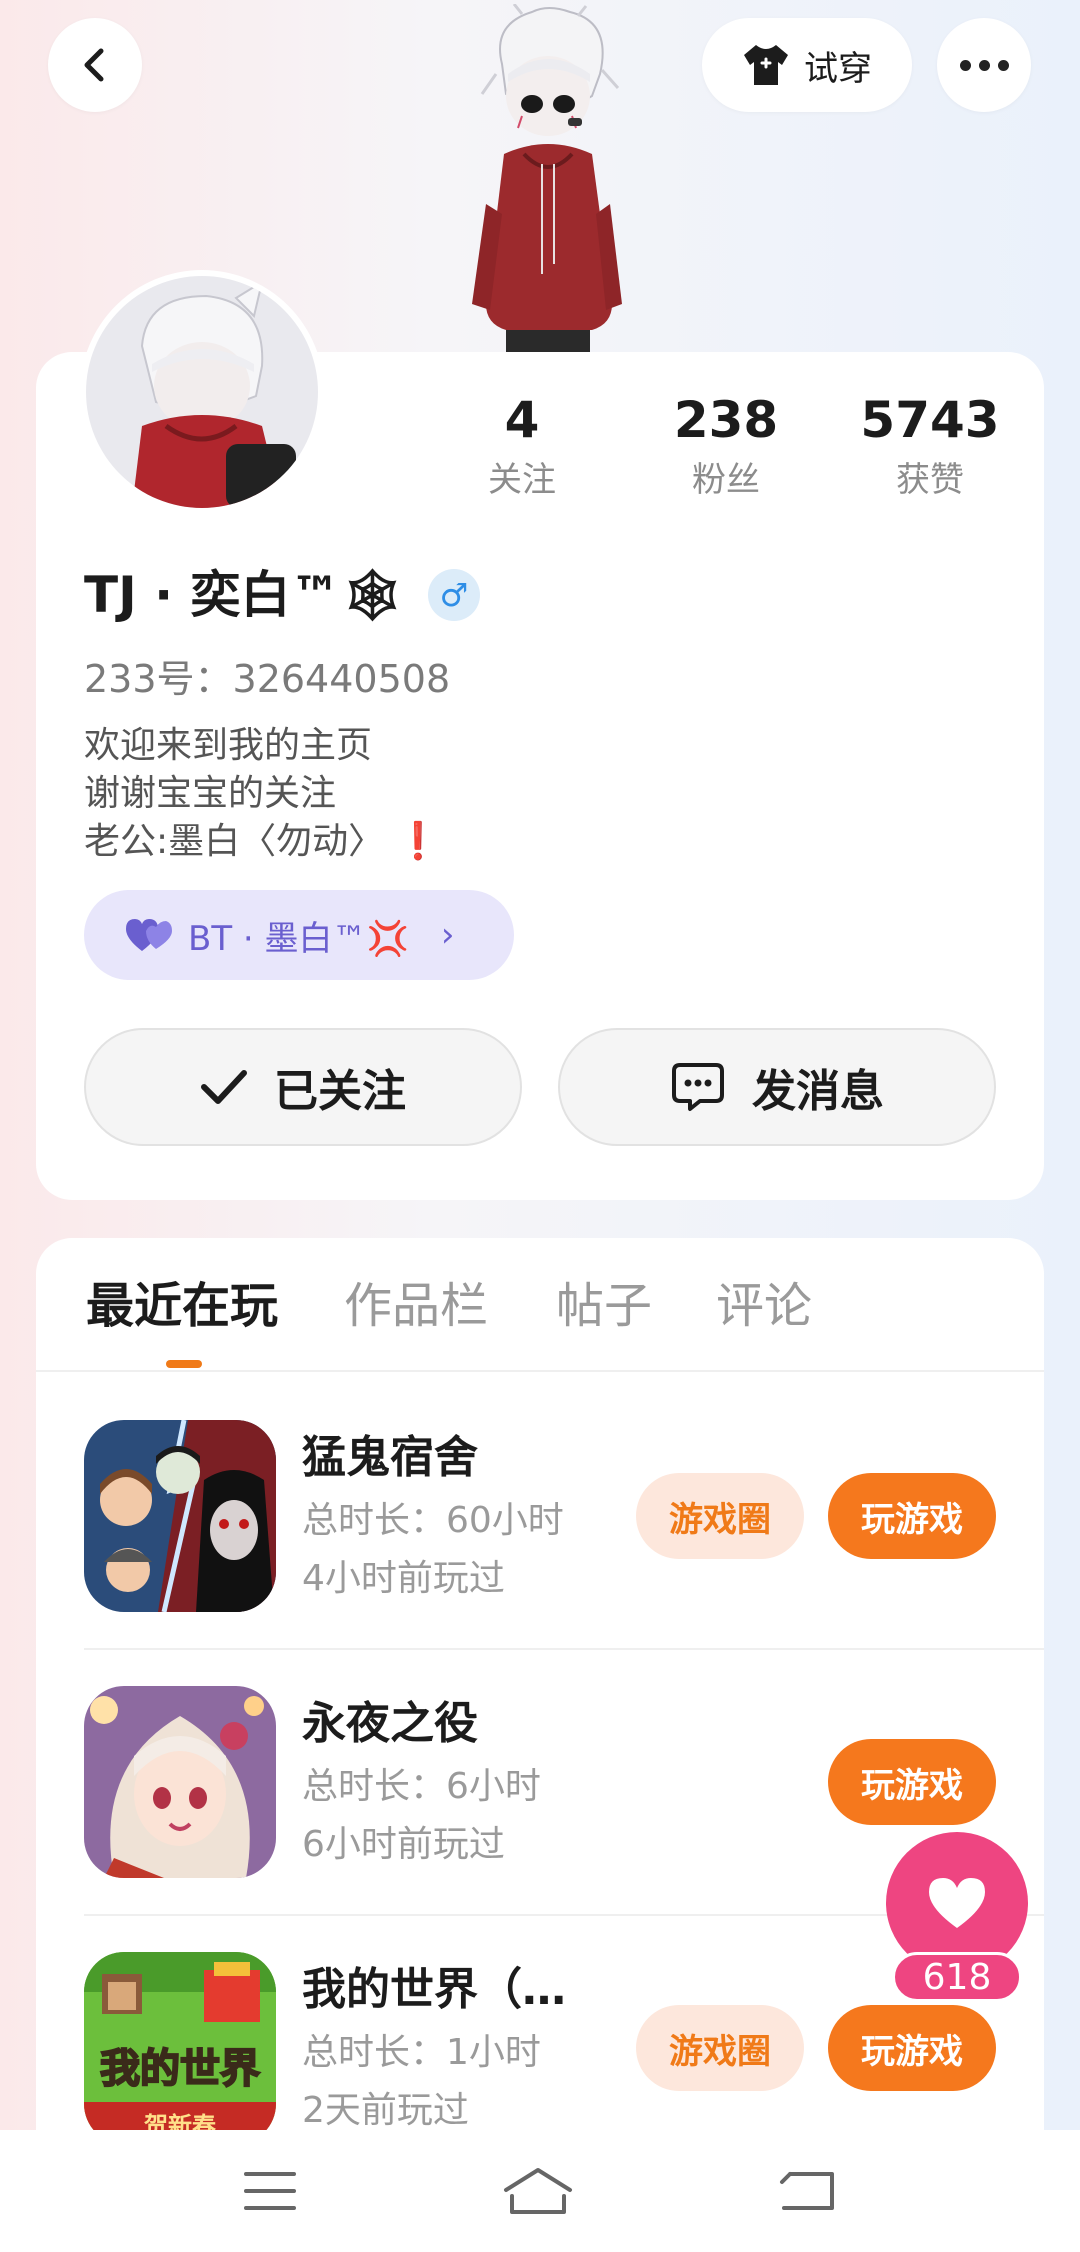  Describe the element at coordinates (957, 1977) in the screenshot. I see `like-count: 618` at that location.